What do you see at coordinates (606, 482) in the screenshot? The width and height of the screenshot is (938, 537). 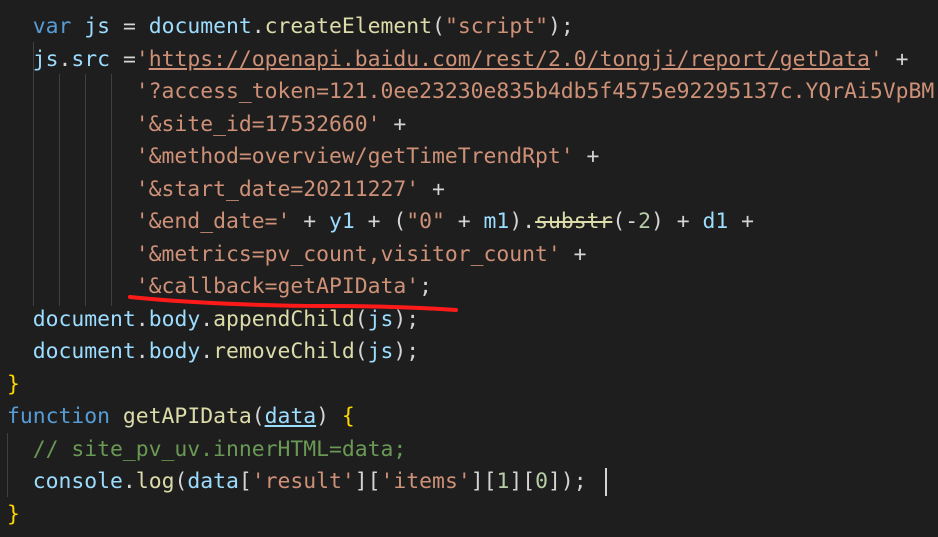 I see `text-cursor` at bounding box center [606, 482].